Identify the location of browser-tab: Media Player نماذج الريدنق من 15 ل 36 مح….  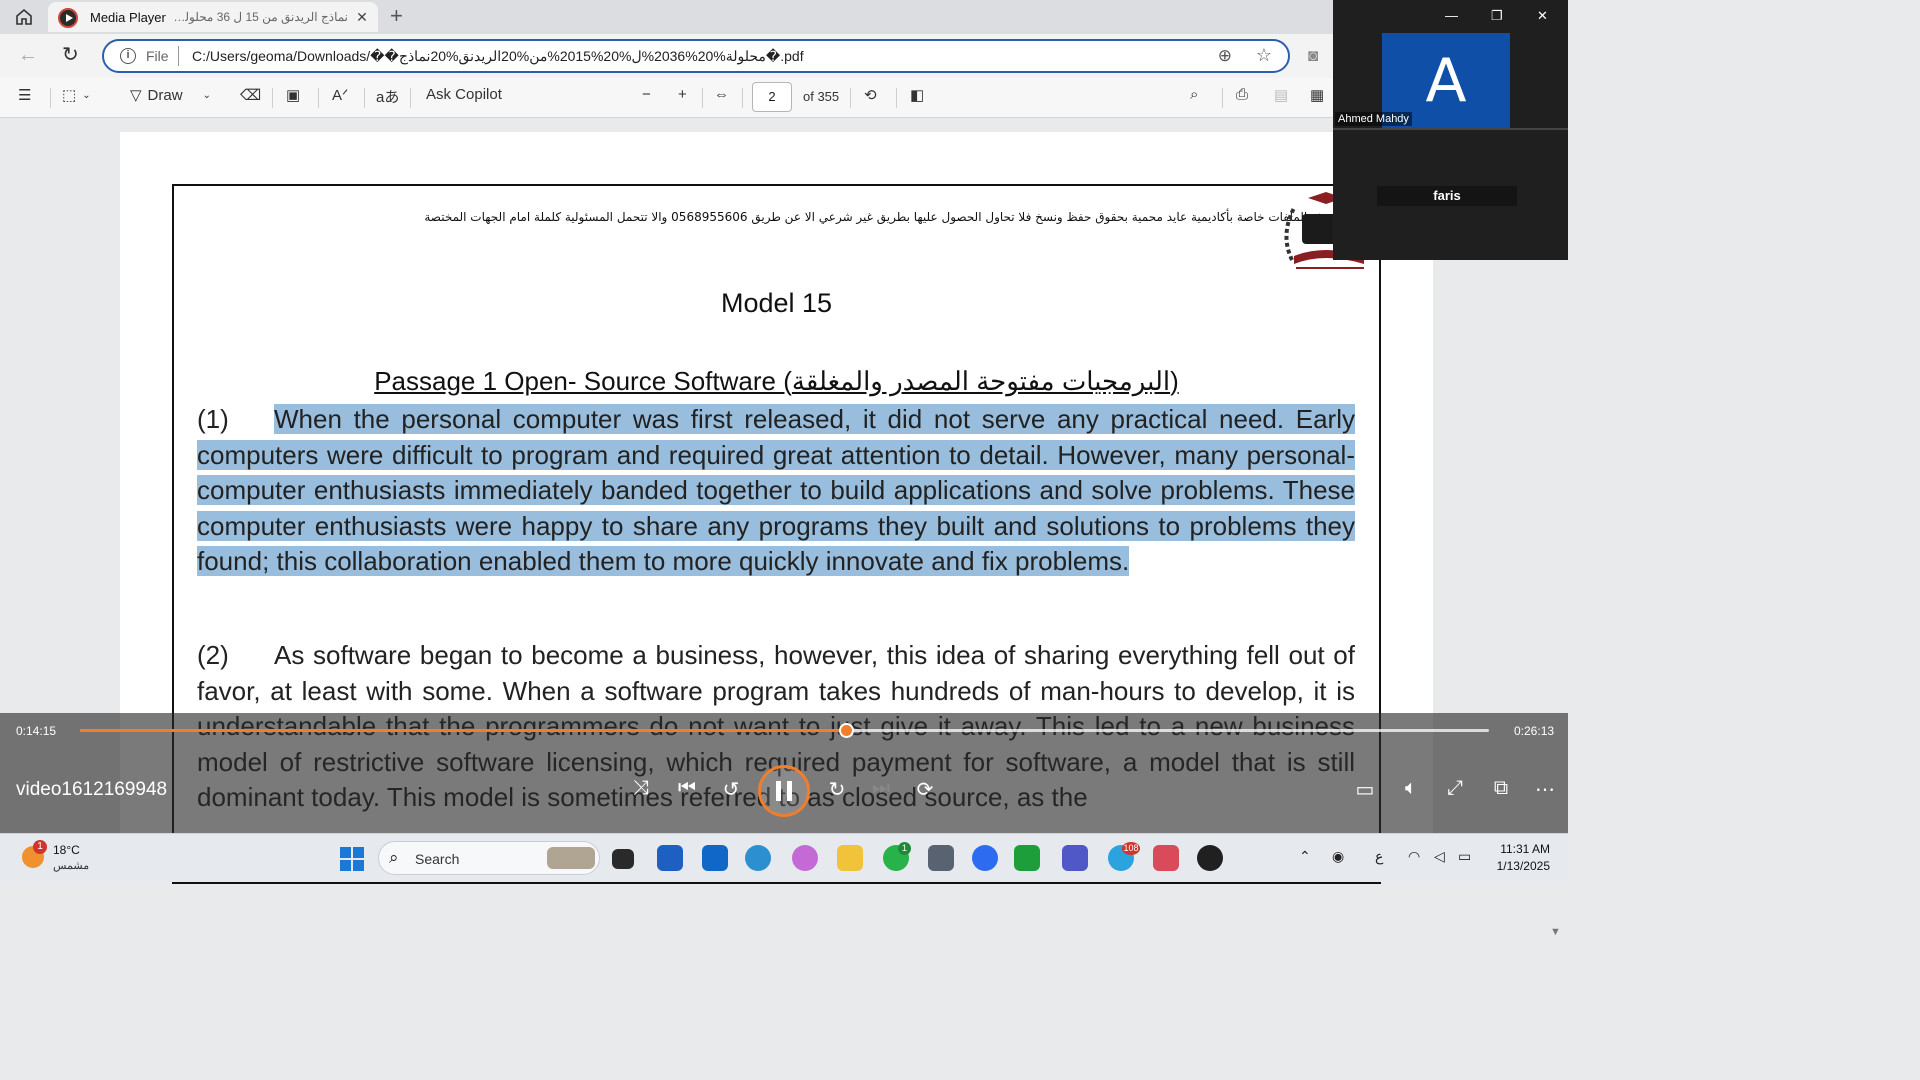
(213, 17).